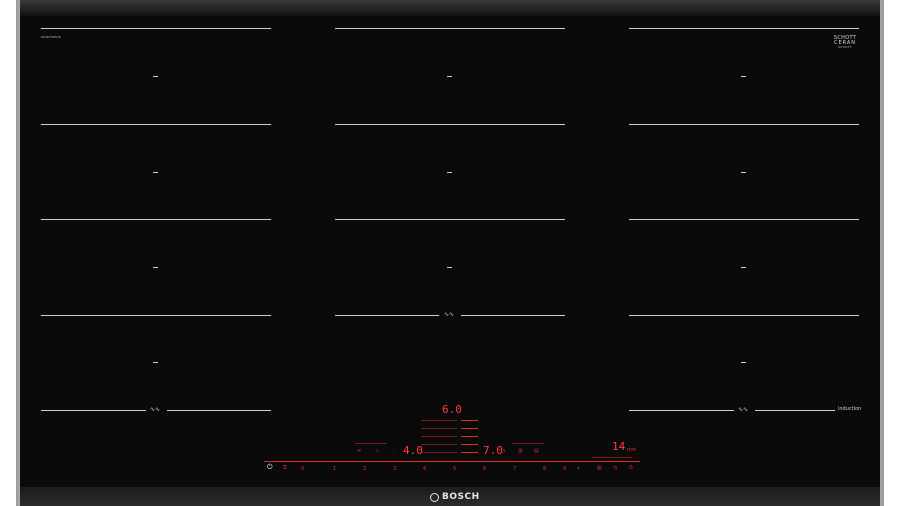 The image size is (900, 506). Describe the element at coordinates (619, 446) in the screenshot. I see `timer-display: 14` at that location.